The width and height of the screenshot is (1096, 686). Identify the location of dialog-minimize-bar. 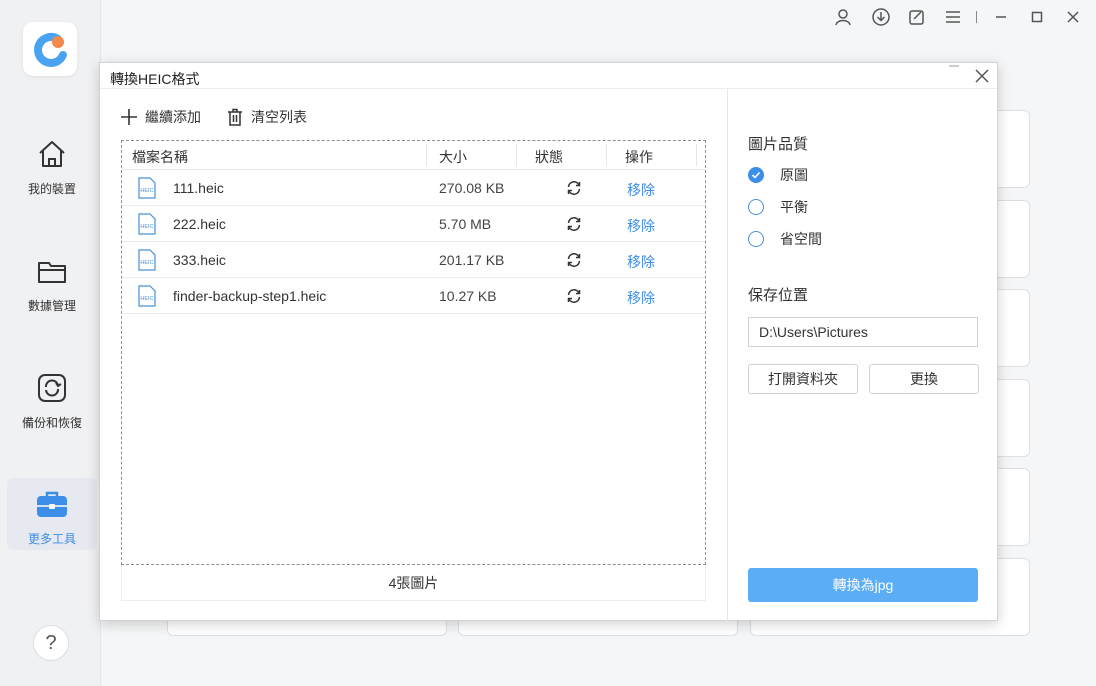
(954, 66).